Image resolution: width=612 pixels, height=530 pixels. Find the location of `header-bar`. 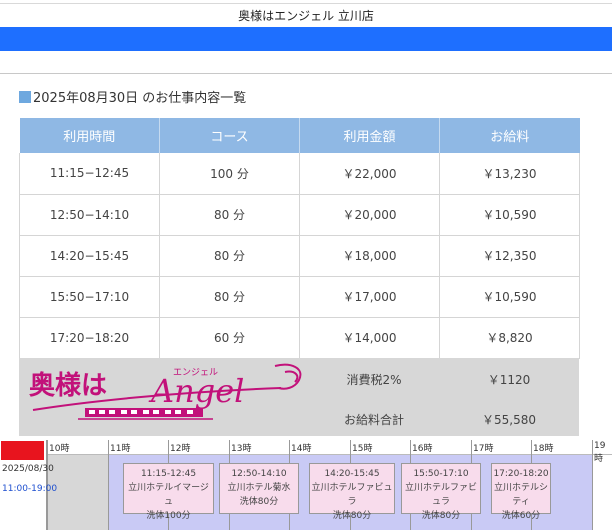

header-bar is located at coordinates (306, 39).